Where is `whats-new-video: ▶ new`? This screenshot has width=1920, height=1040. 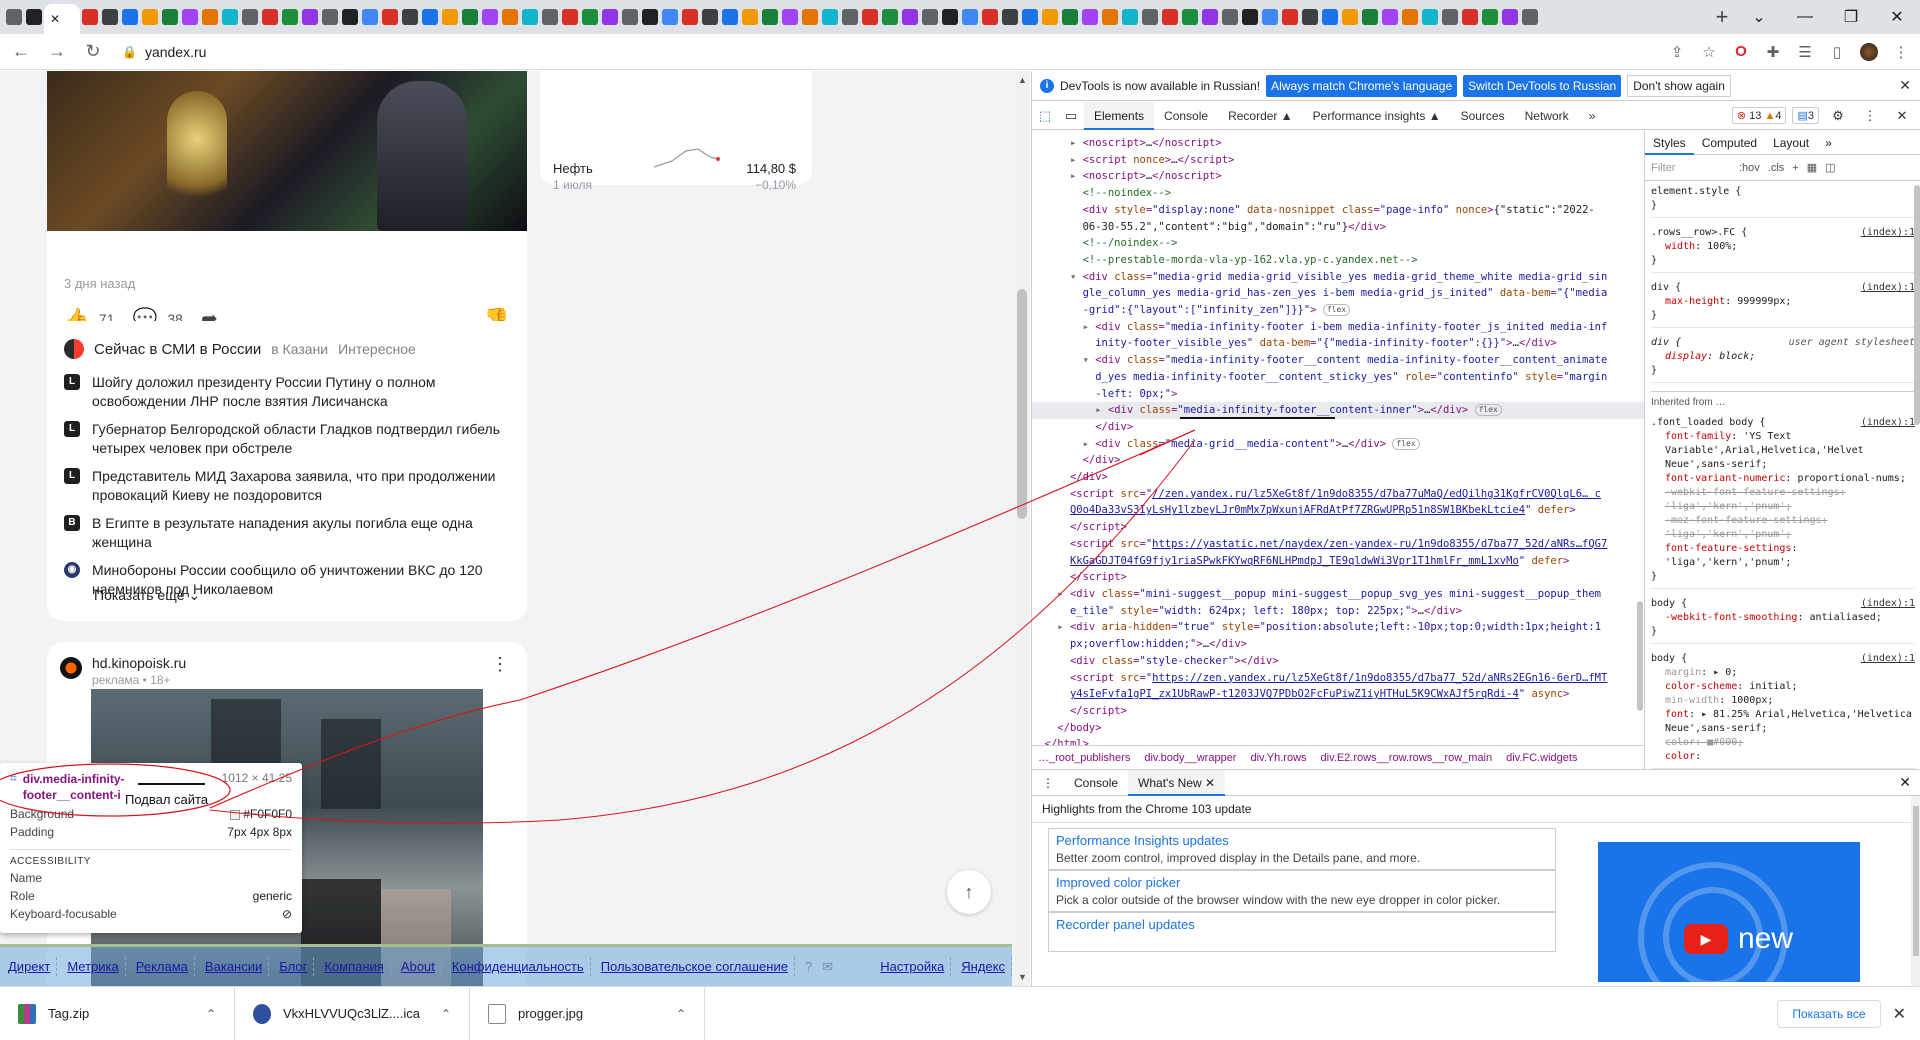 whats-new-video: ▶ new is located at coordinates (1729, 912).